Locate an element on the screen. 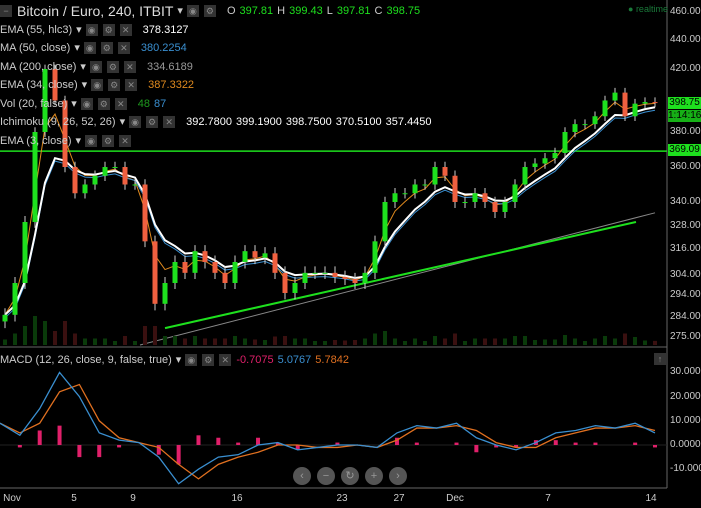  zoom-in-button: + is located at coordinates (374, 476).